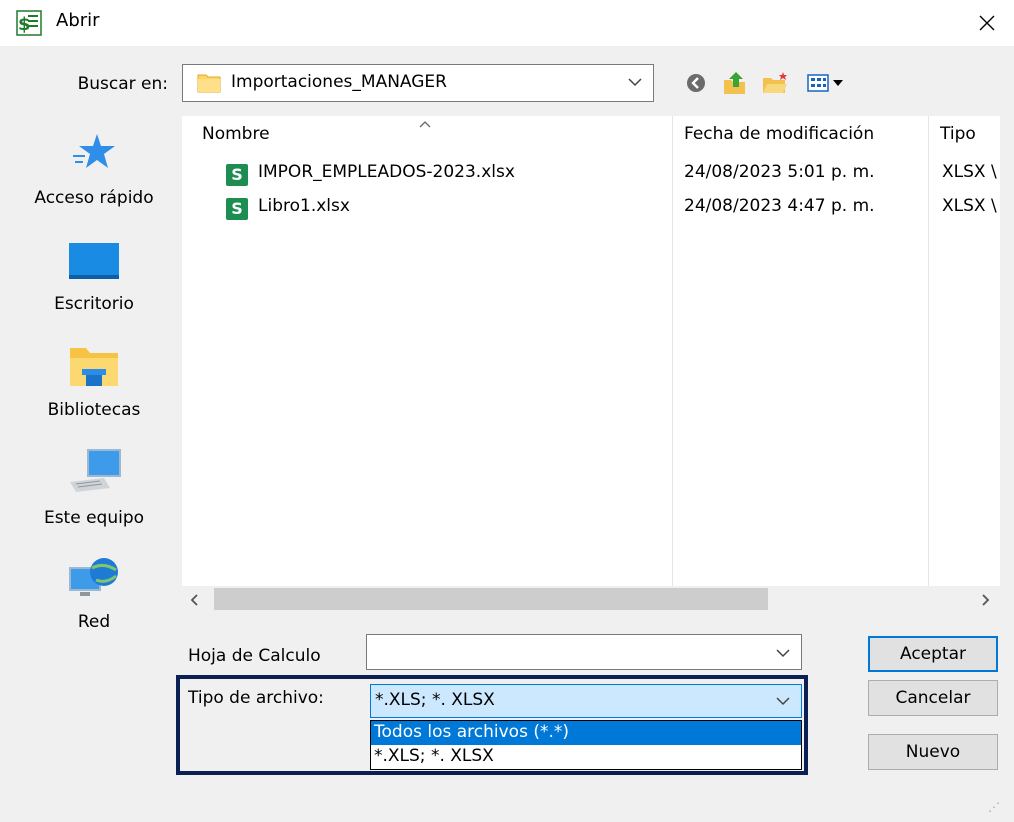  I want to click on lookin-value: Importaciones_MANAGER, so click(339, 82).